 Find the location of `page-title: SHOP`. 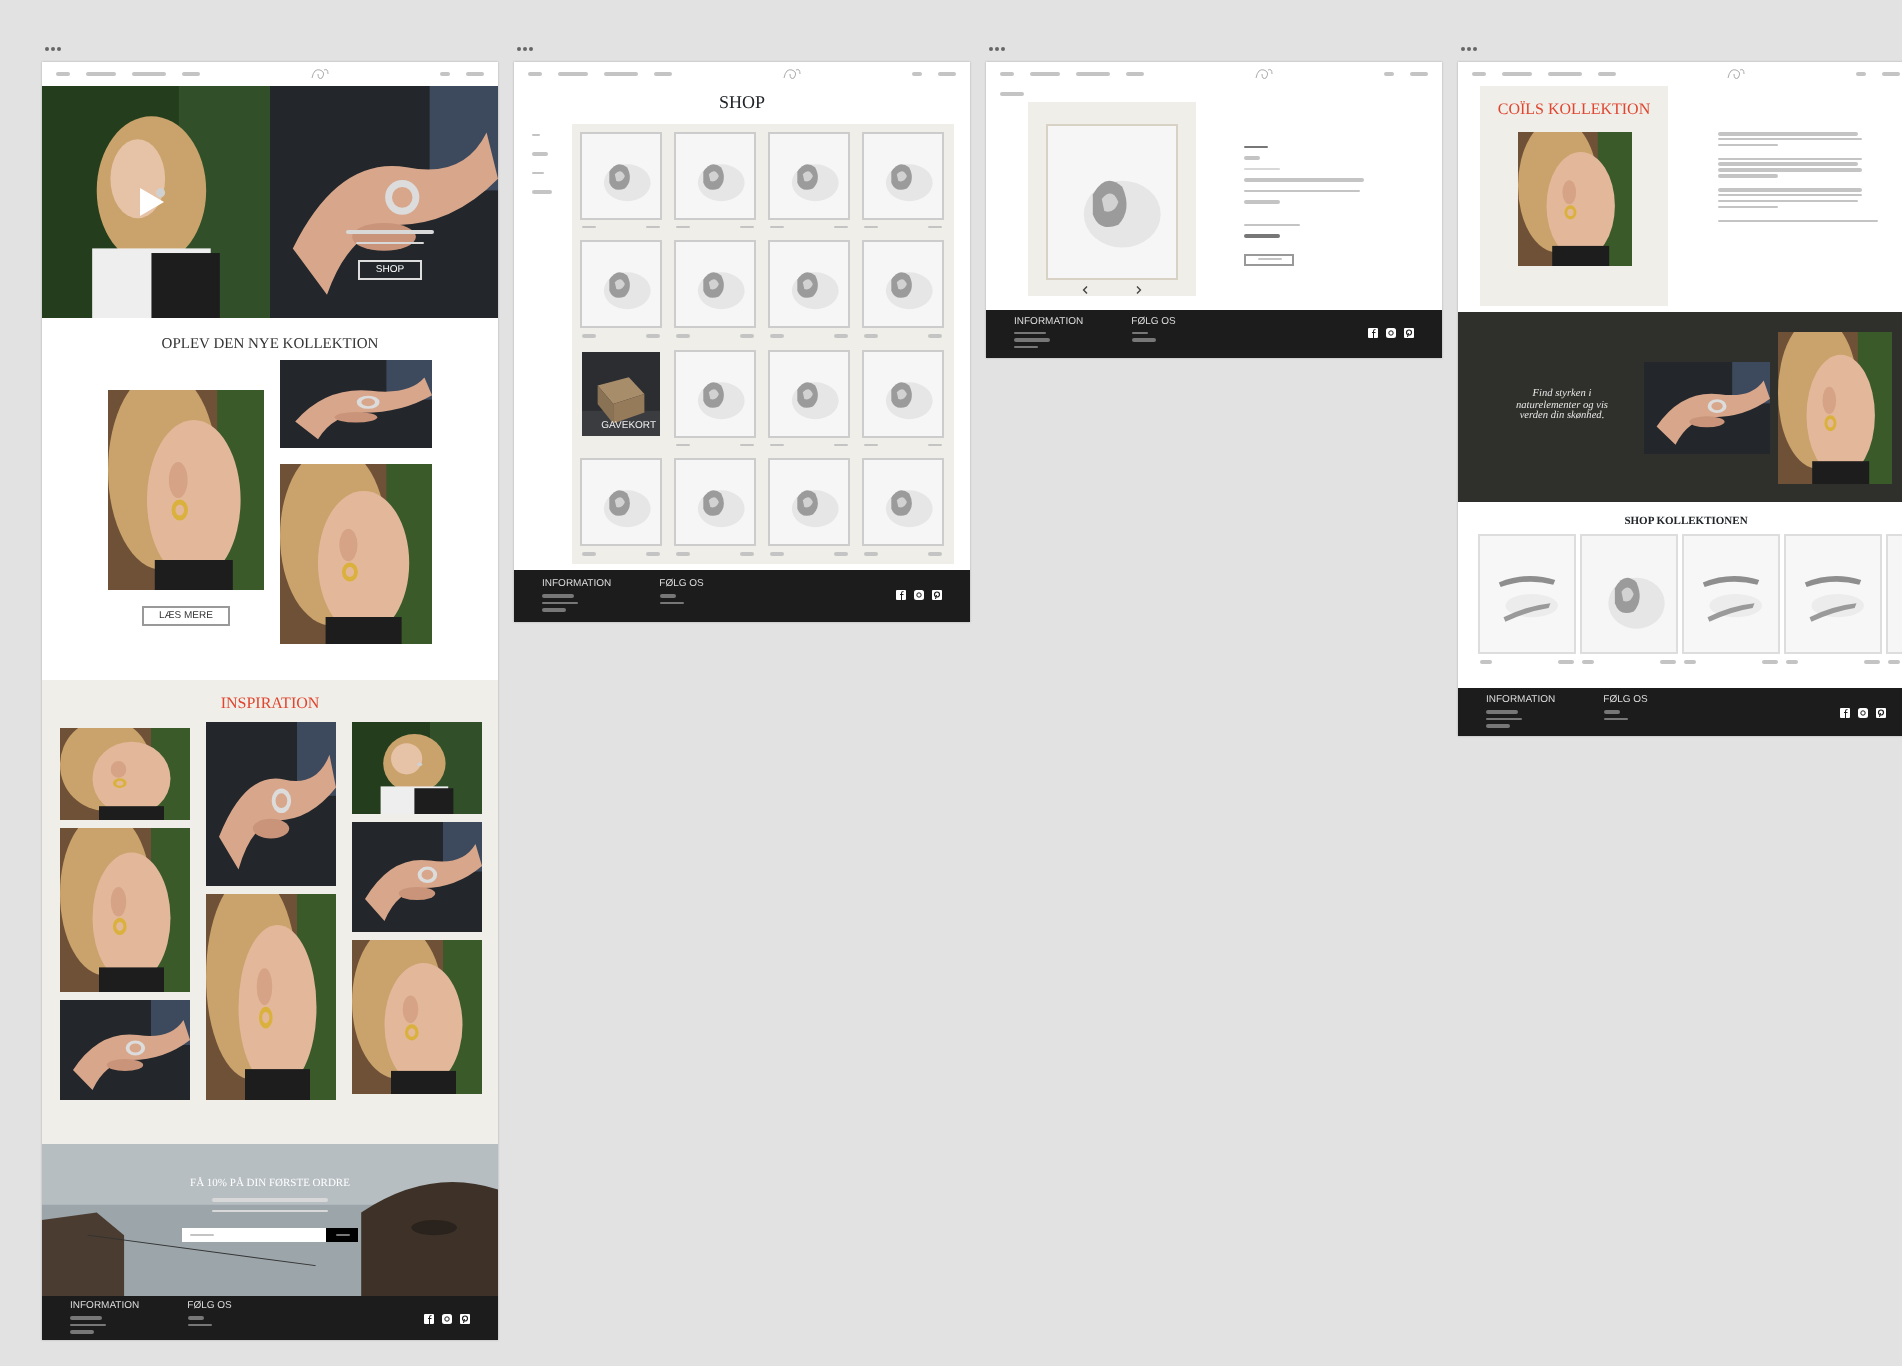

page-title: SHOP is located at coordinates (741, 104).